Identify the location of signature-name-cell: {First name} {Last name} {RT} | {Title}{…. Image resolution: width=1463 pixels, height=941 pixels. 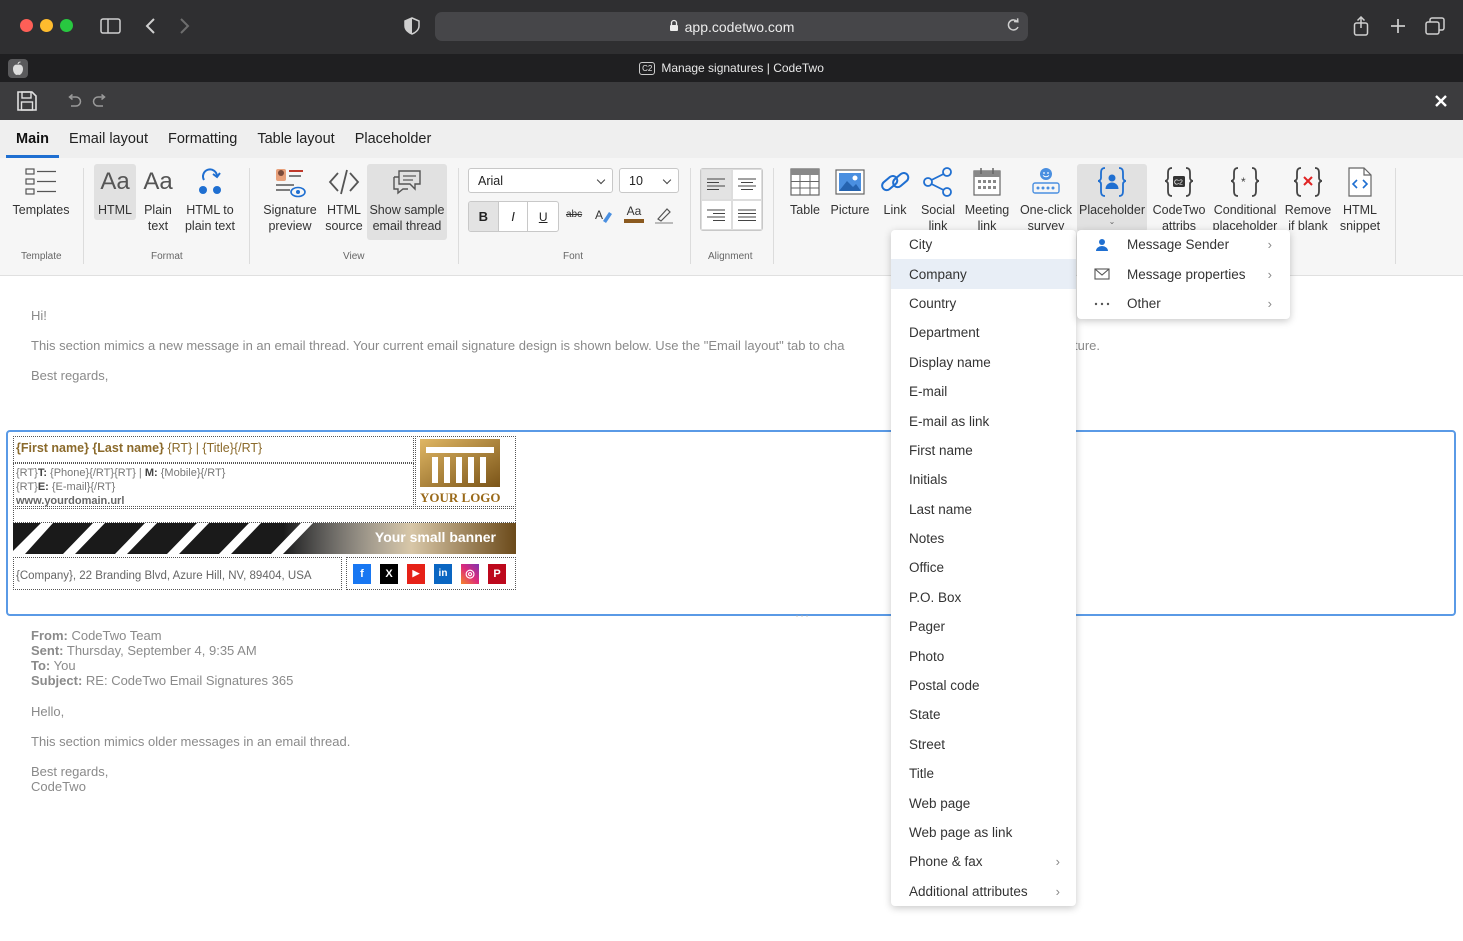
(213, 449).